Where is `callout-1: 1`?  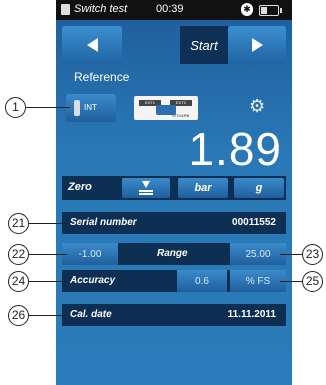 callout-1: 1 is located at coordinates (15, 107).